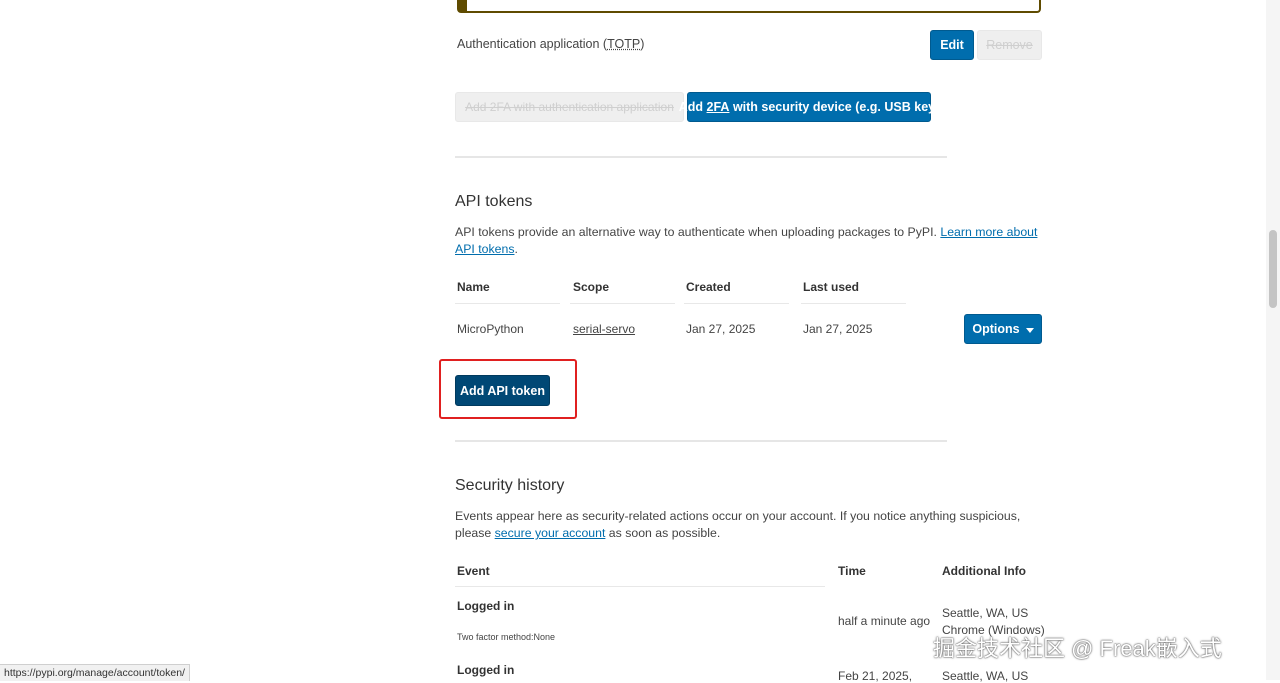 The width and height of the screenshot is (1280, 683). Describe the element at coordinates (473, 287) in the screenshot. I see `api-col-name: Name` at that location.